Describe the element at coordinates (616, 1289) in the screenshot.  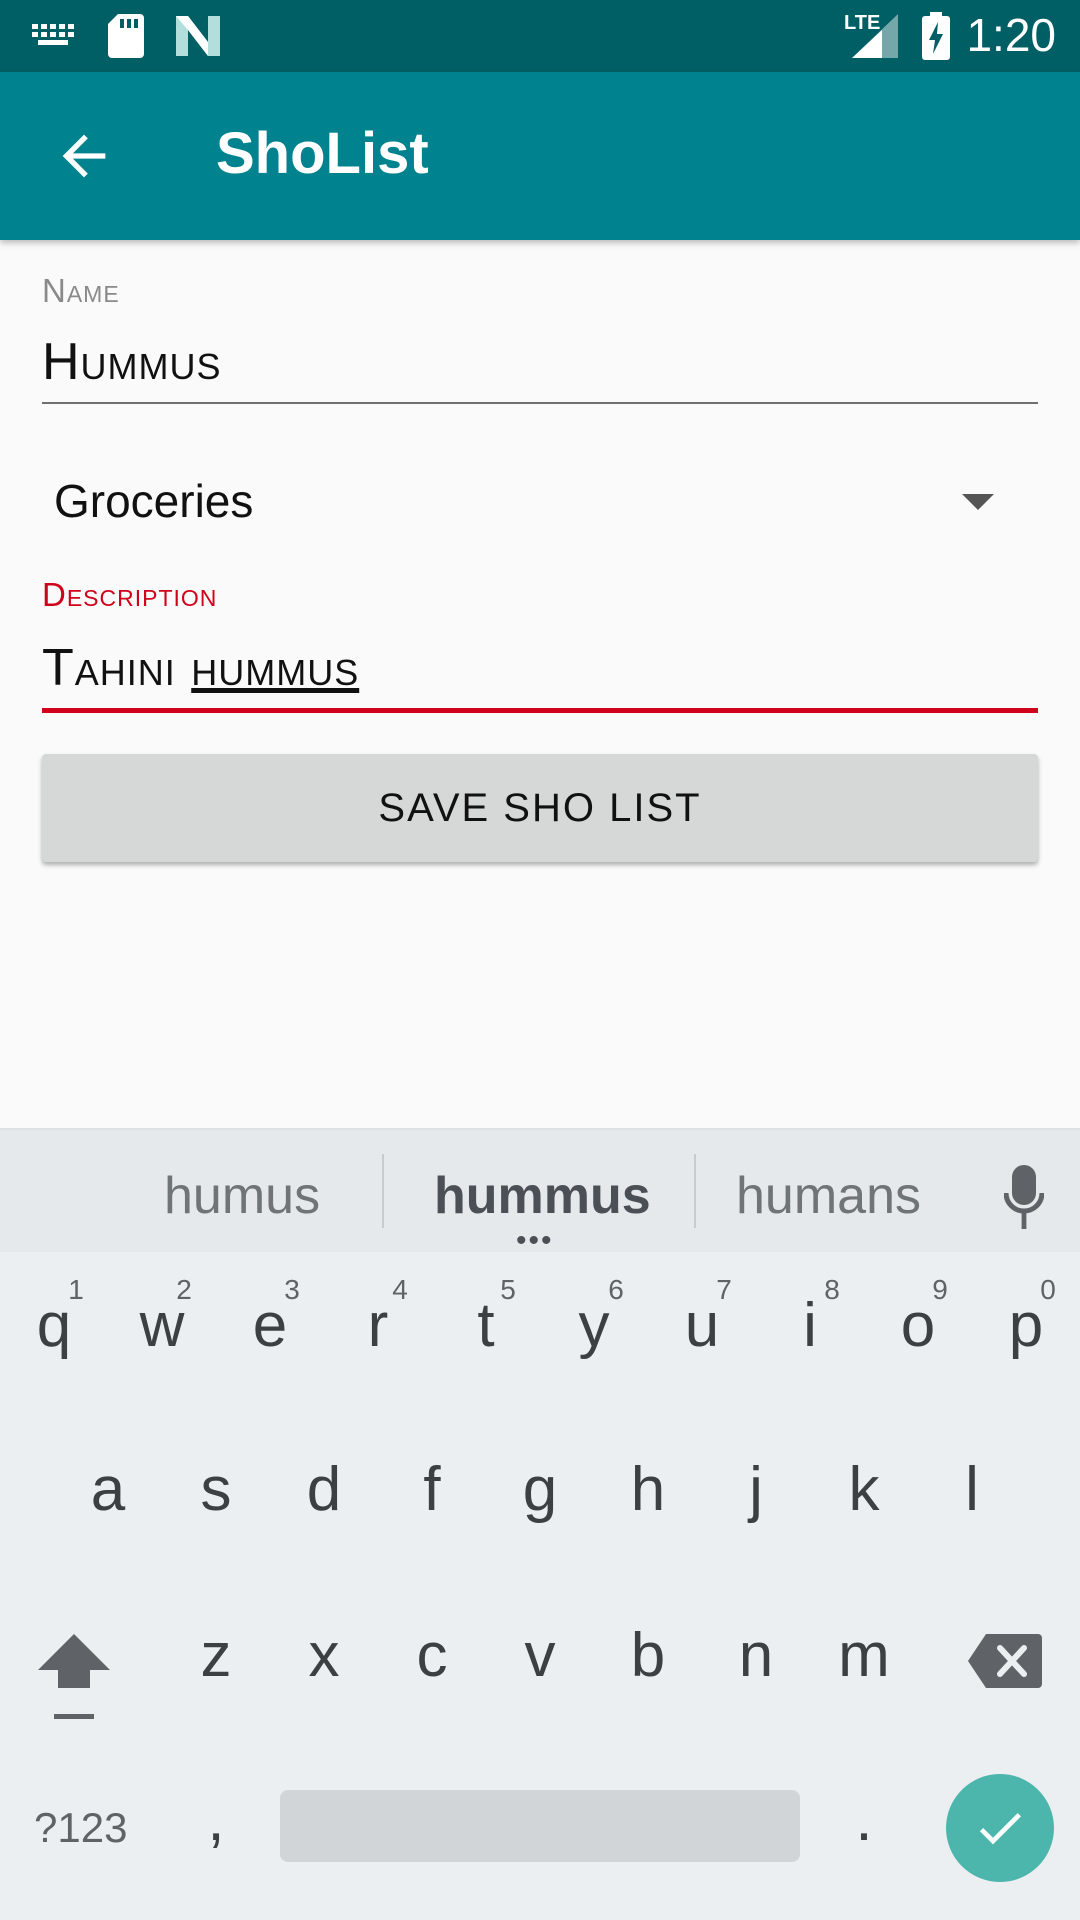
I see `key-hint-y: 6` at that location.